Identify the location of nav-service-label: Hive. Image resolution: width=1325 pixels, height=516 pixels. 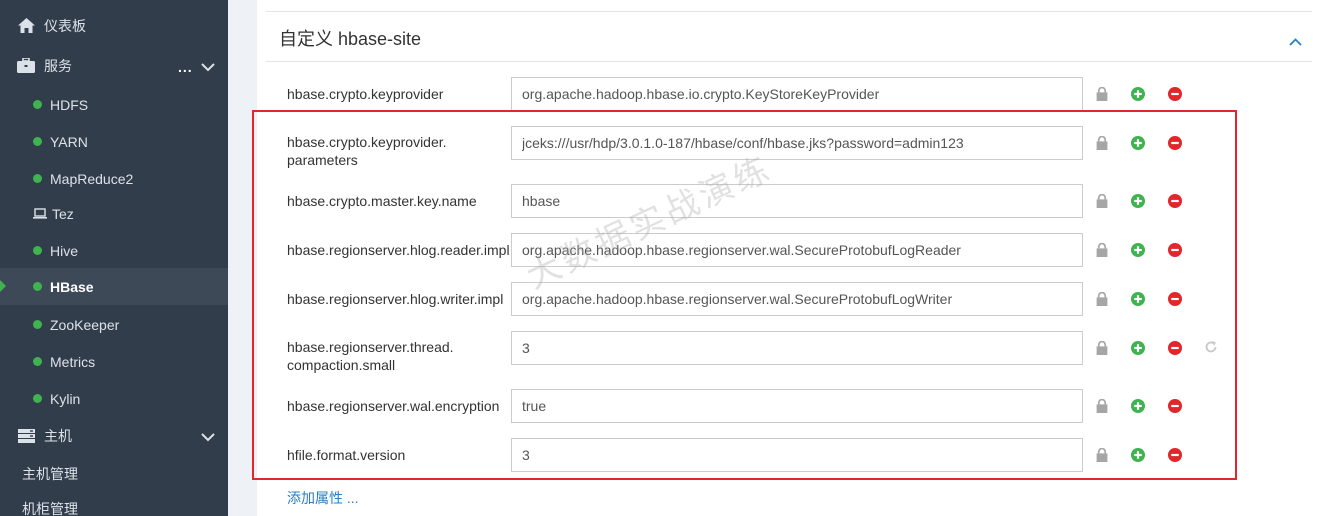
(64, 250).